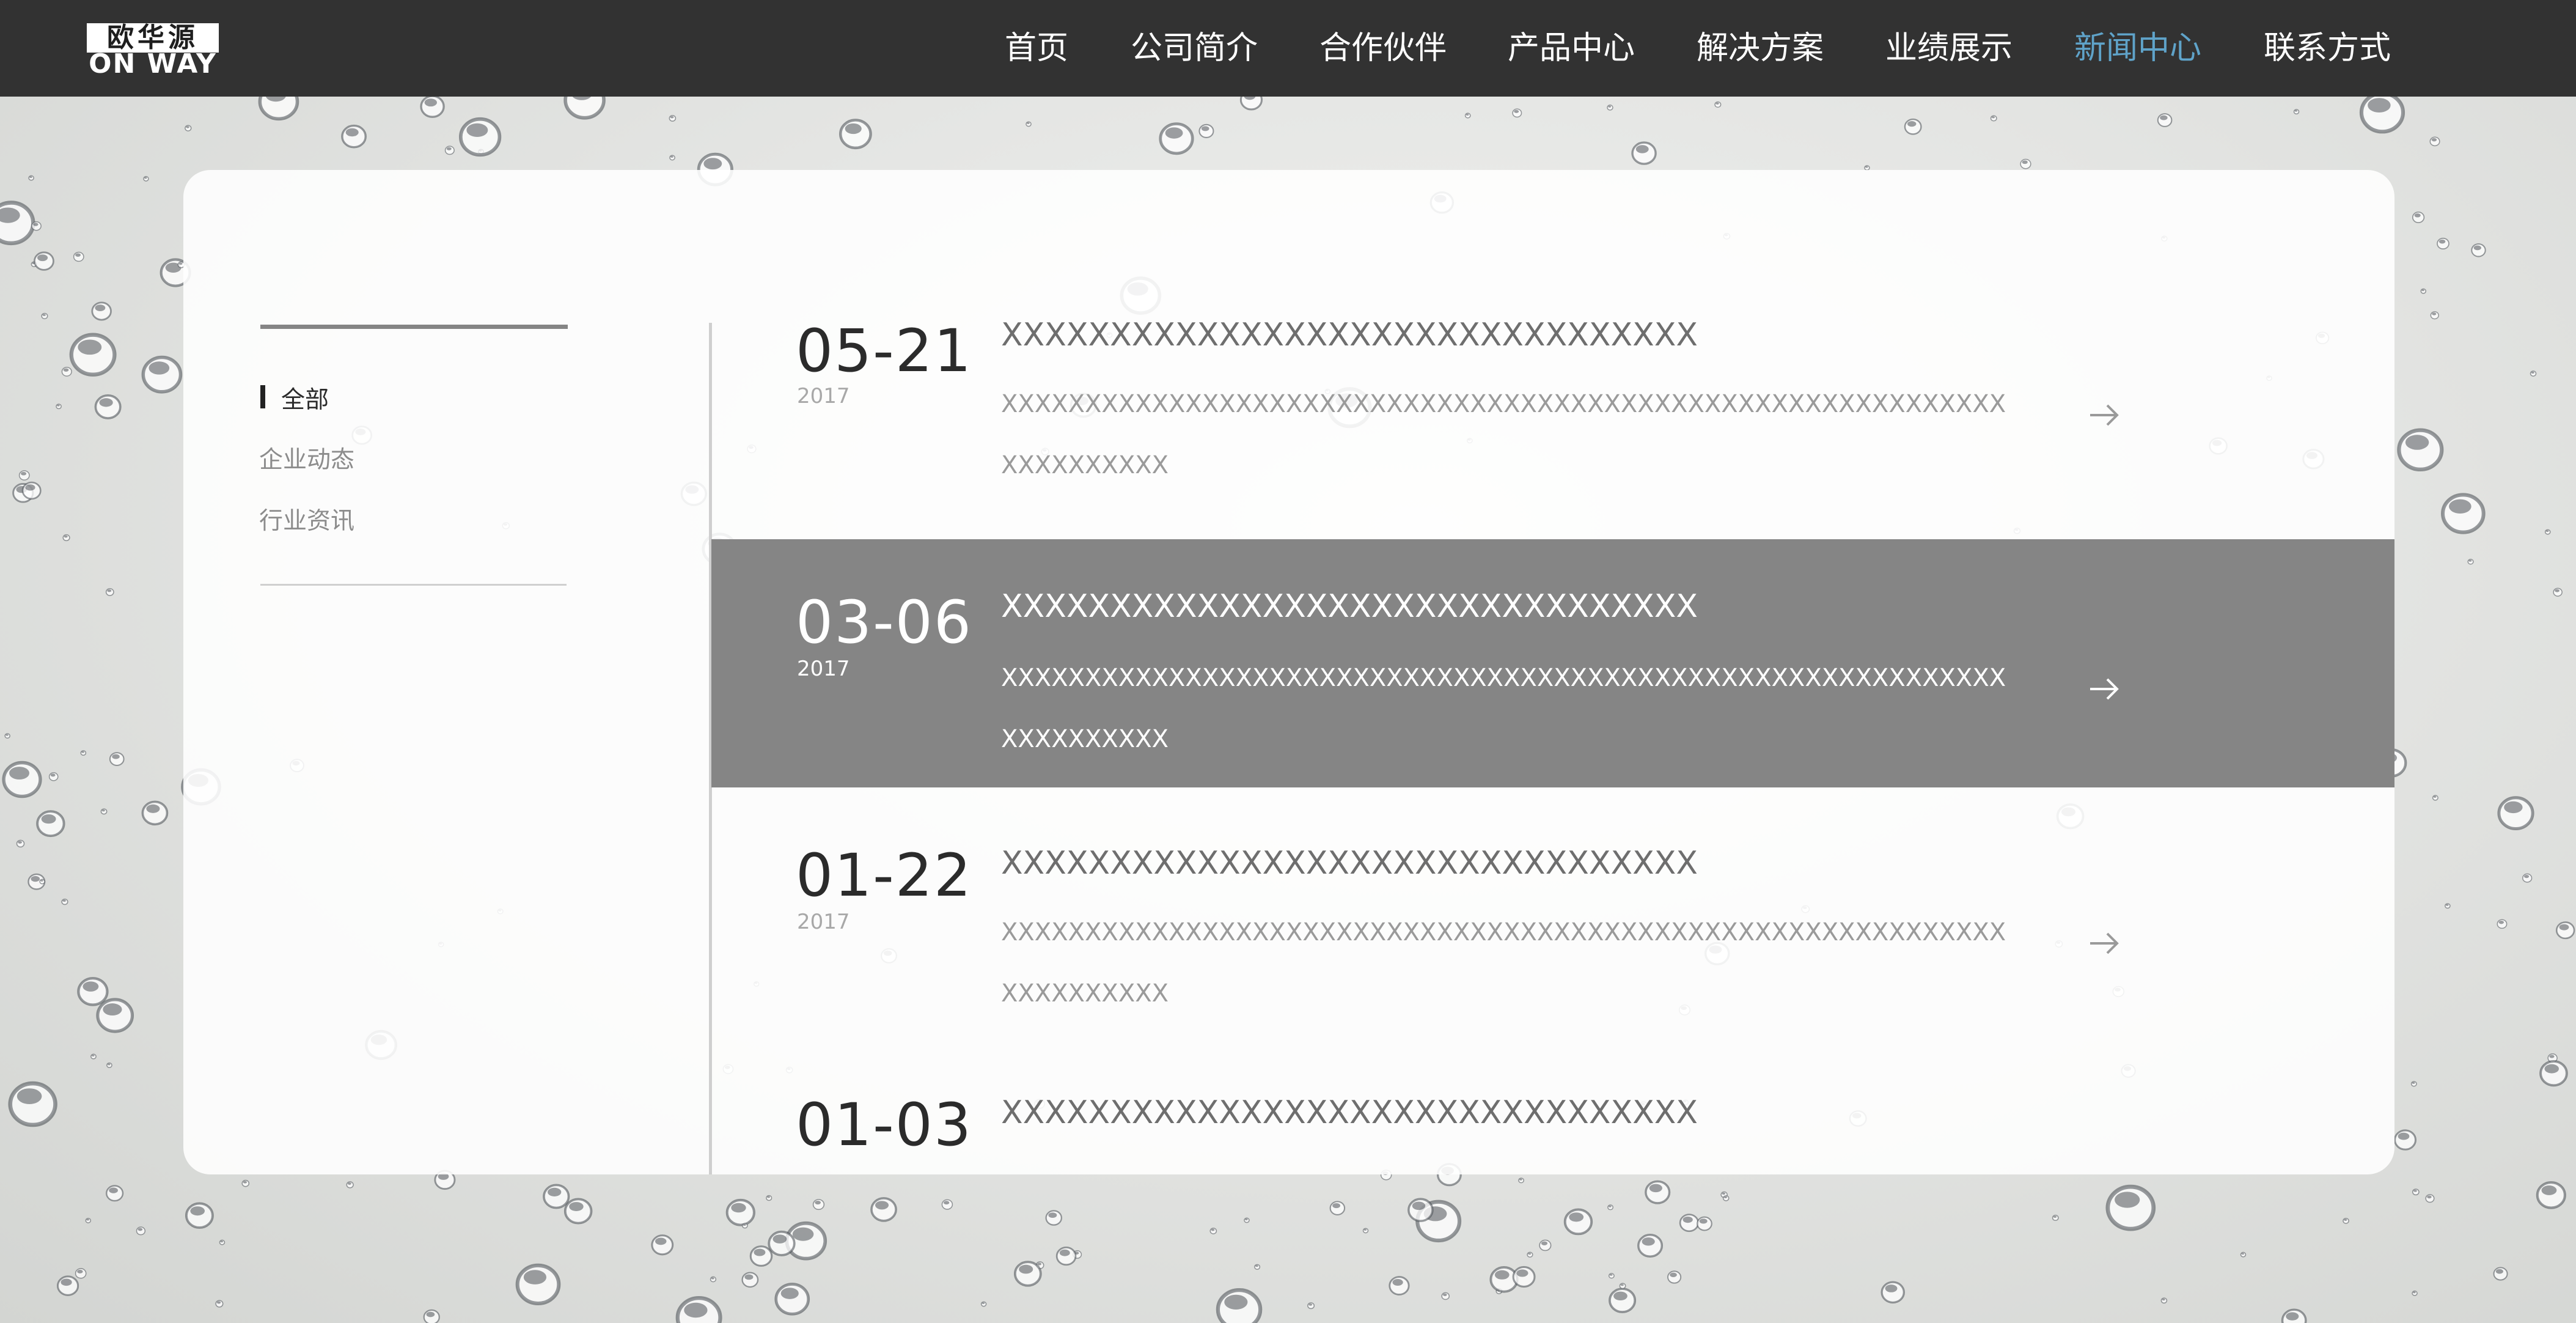 The height and width of the screenshot is (1323, 2576). I want to click on nav-item-products: 产品中心, so click(1571, 48).